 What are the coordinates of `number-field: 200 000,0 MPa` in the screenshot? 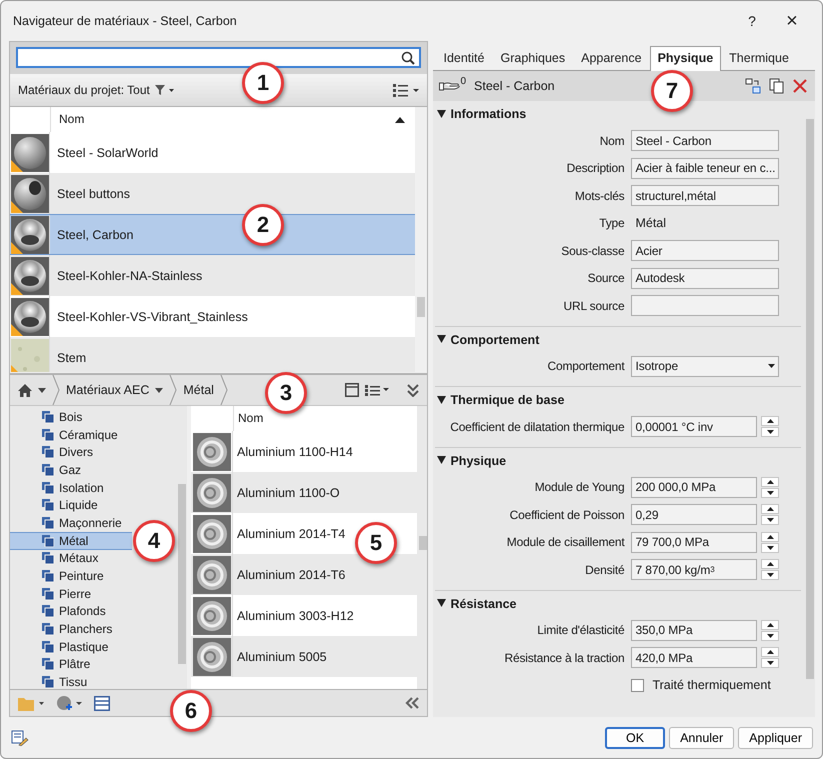 It's located at (694, 487).